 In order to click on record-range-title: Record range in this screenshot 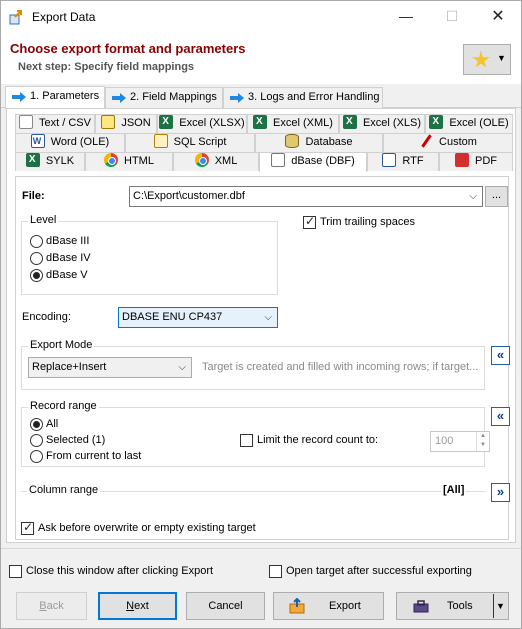, I will do `click(63, 406)`.